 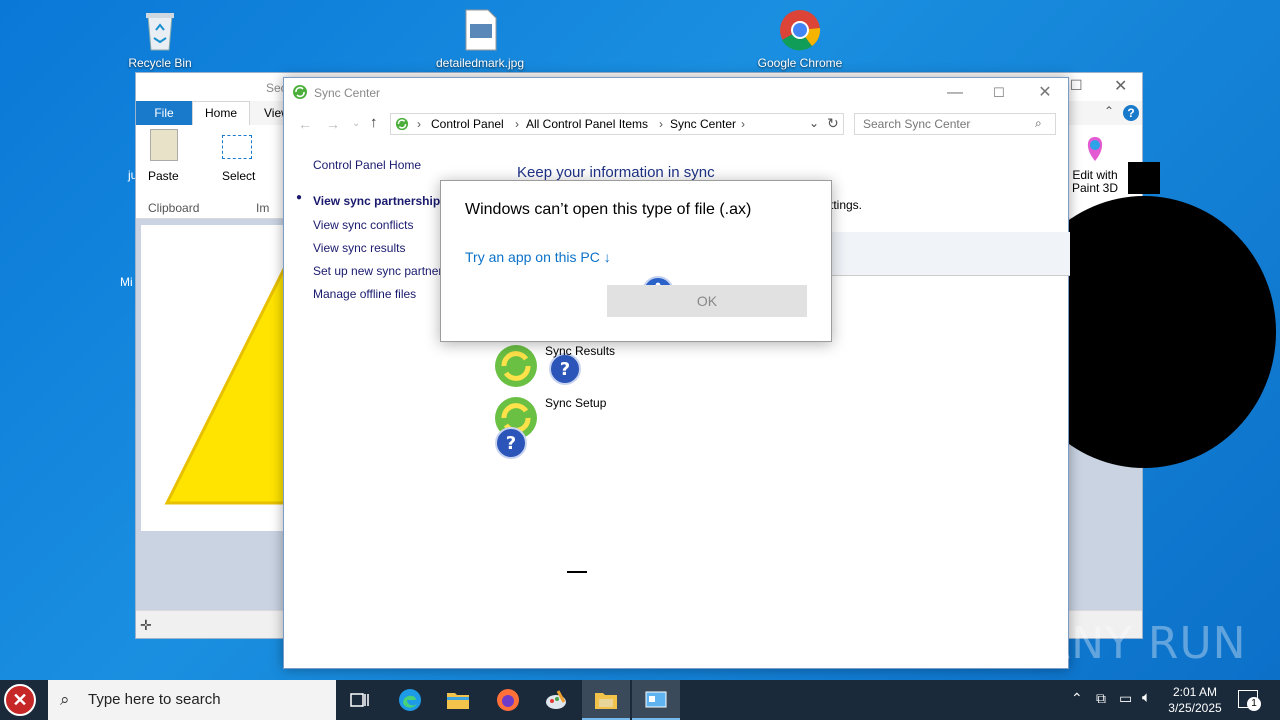 I want to click on collapse-ribbon-icon: ⌃, so click(x=1109, y=111).